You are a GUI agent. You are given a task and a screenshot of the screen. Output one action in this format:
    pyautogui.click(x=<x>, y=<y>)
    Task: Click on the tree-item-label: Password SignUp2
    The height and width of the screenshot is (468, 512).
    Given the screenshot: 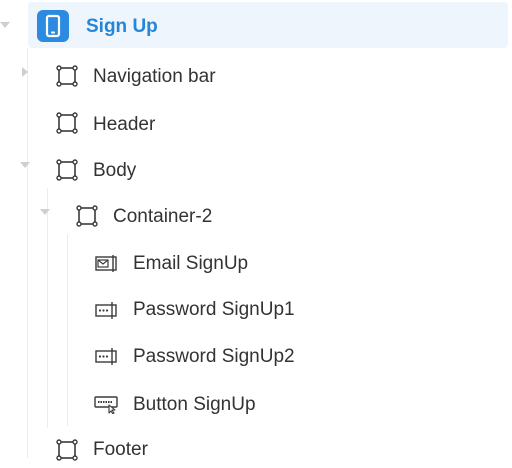 What is the action you would take?
    pyautogui.click(x=214, y=356)
    